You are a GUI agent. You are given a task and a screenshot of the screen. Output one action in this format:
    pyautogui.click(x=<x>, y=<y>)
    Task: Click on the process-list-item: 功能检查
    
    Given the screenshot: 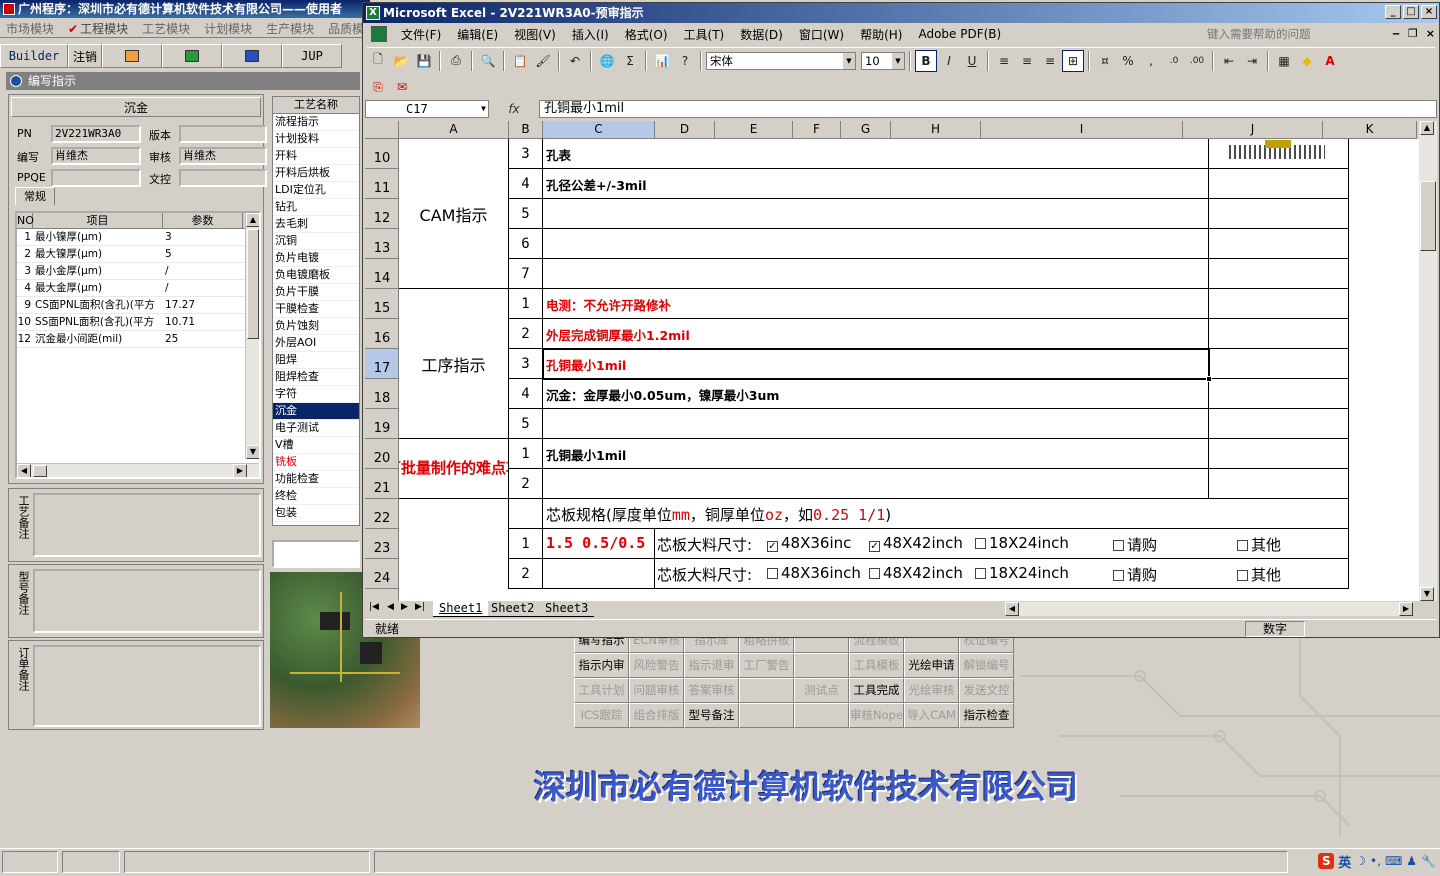 What is the action you would take?
    pyautogui.click(x=316, y=479)
    